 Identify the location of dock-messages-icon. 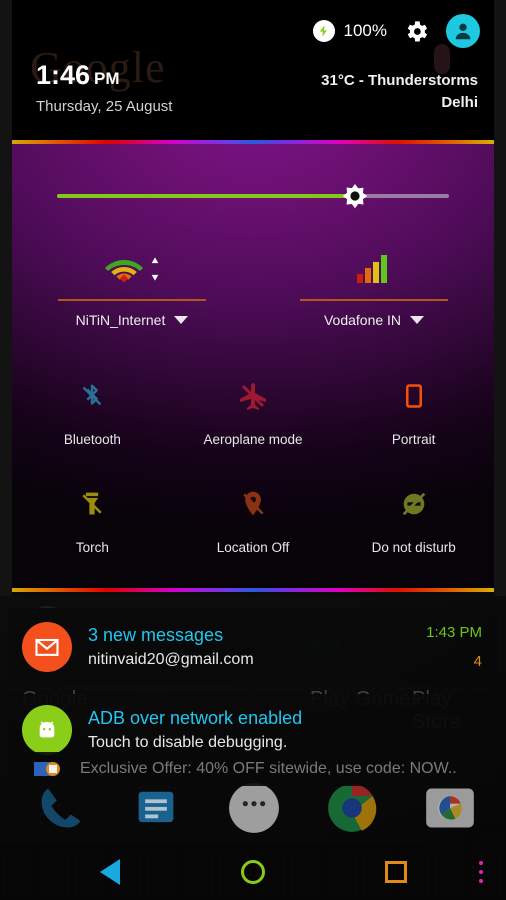
(156, 808).